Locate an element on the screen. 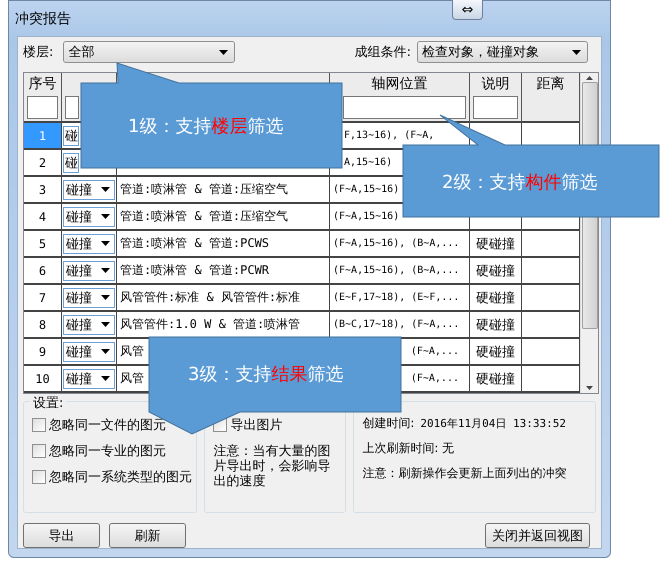 The image size is (661, 565). column-title: 序号 is located at coordinates (42, 84).